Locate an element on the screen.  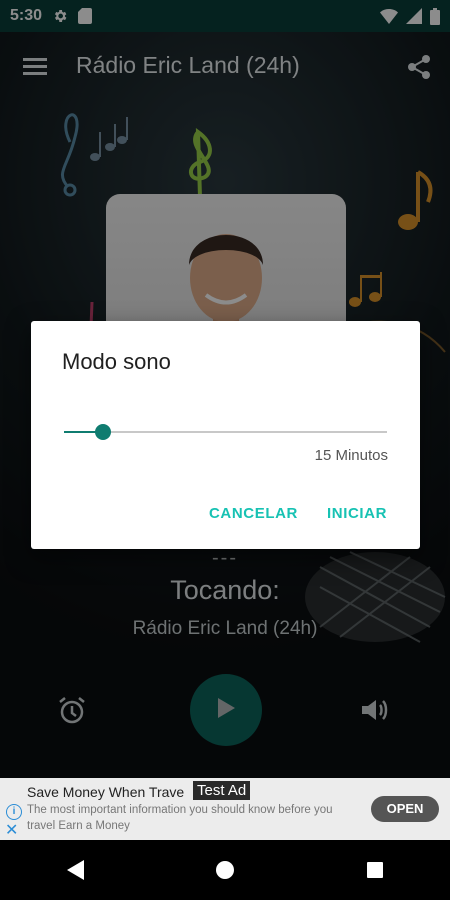
ad-close-icon: ✕ is located at coordinates (11, 830).